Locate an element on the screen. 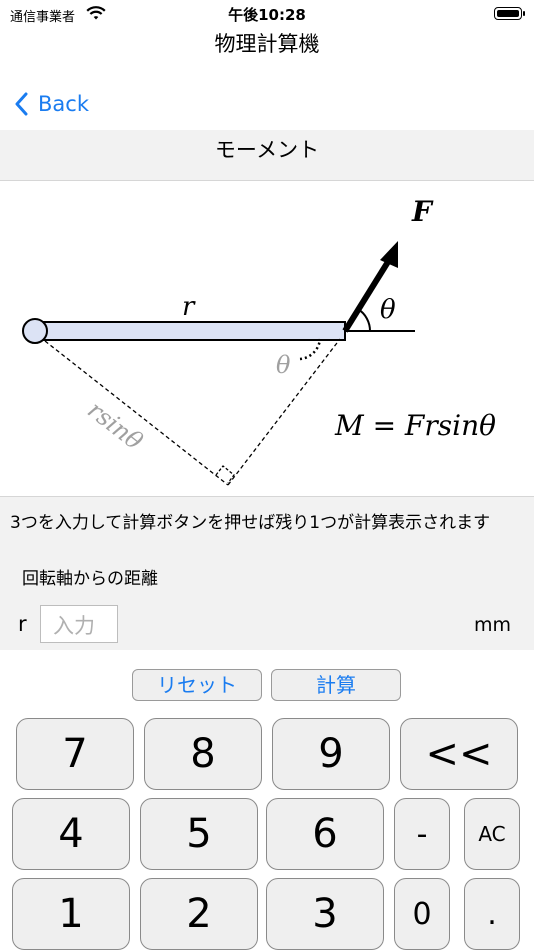 This screenshot has width=534, height=950. force-arrowhead is located at coordinates (389, 254).